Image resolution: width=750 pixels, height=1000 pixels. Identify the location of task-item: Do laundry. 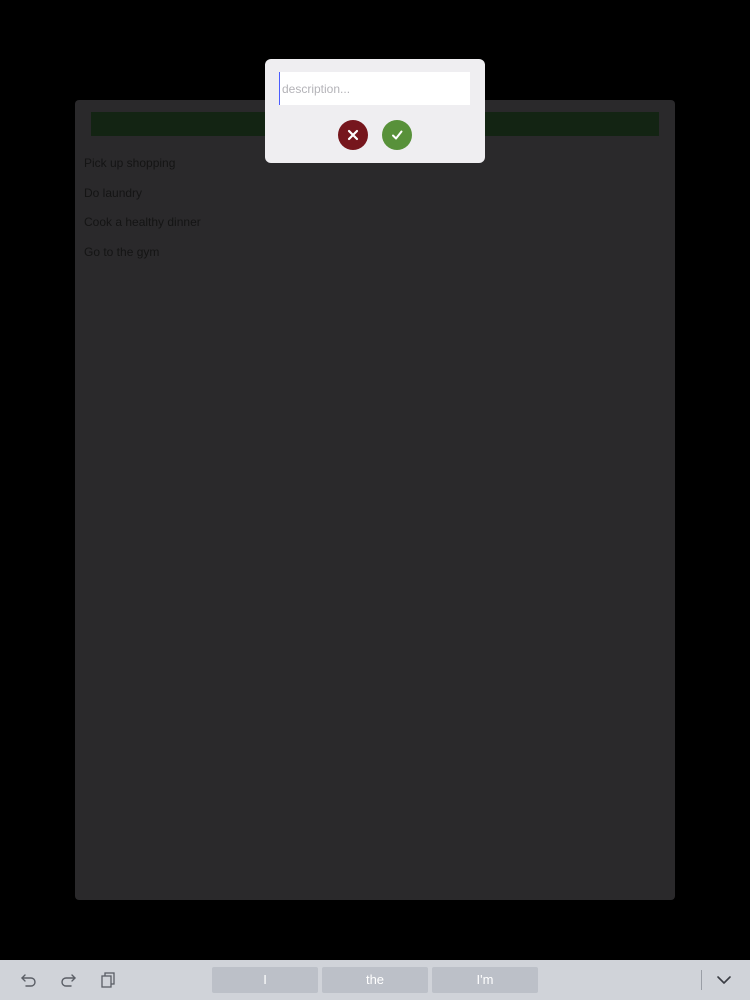
(142, 199).